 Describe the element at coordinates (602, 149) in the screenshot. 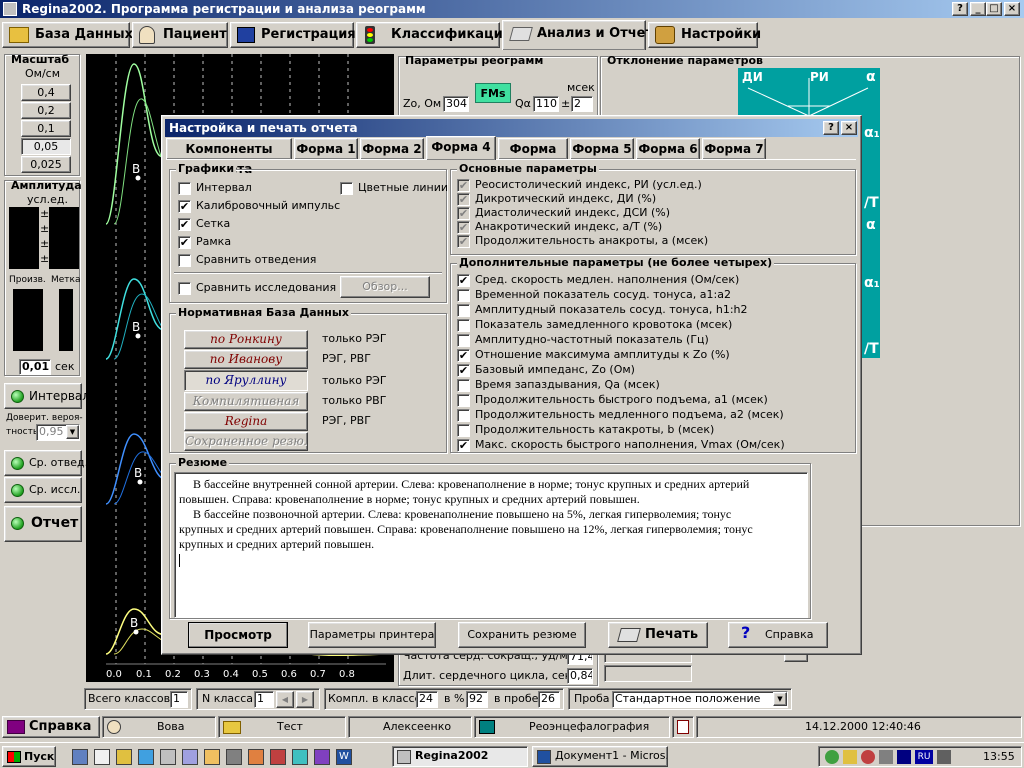

I see `tab-form-5: Форма 5` at that location.